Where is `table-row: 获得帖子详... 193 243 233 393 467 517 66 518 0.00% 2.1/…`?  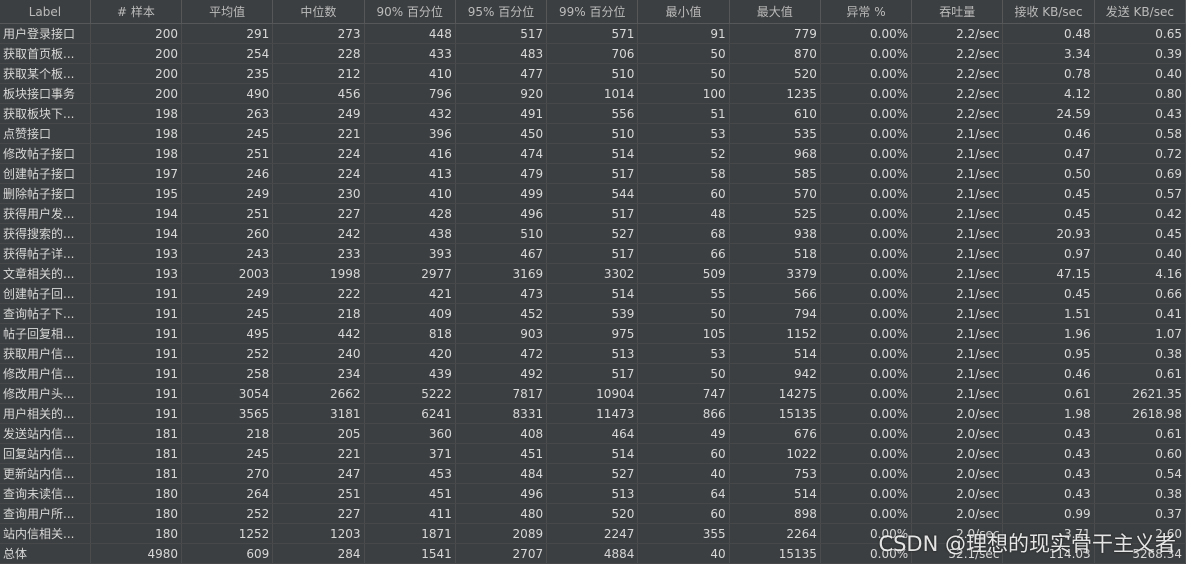 table-row: 获得帖子详... 193 243 233 393 467 517 66 518 0.00% 2.1/… is located at coordinates (593, 253).